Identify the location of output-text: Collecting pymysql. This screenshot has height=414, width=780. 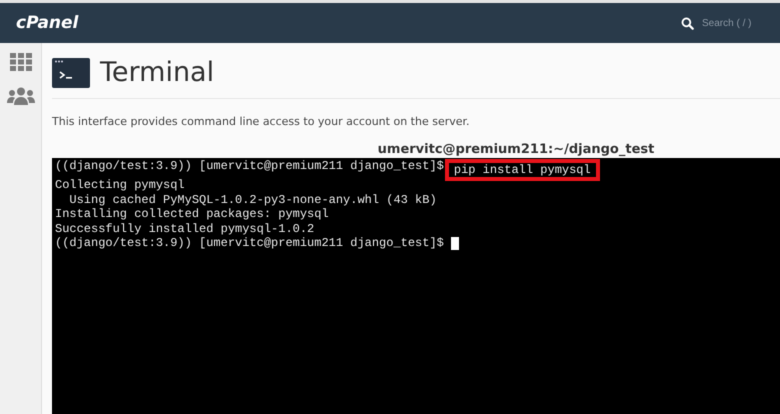
(120, 185).